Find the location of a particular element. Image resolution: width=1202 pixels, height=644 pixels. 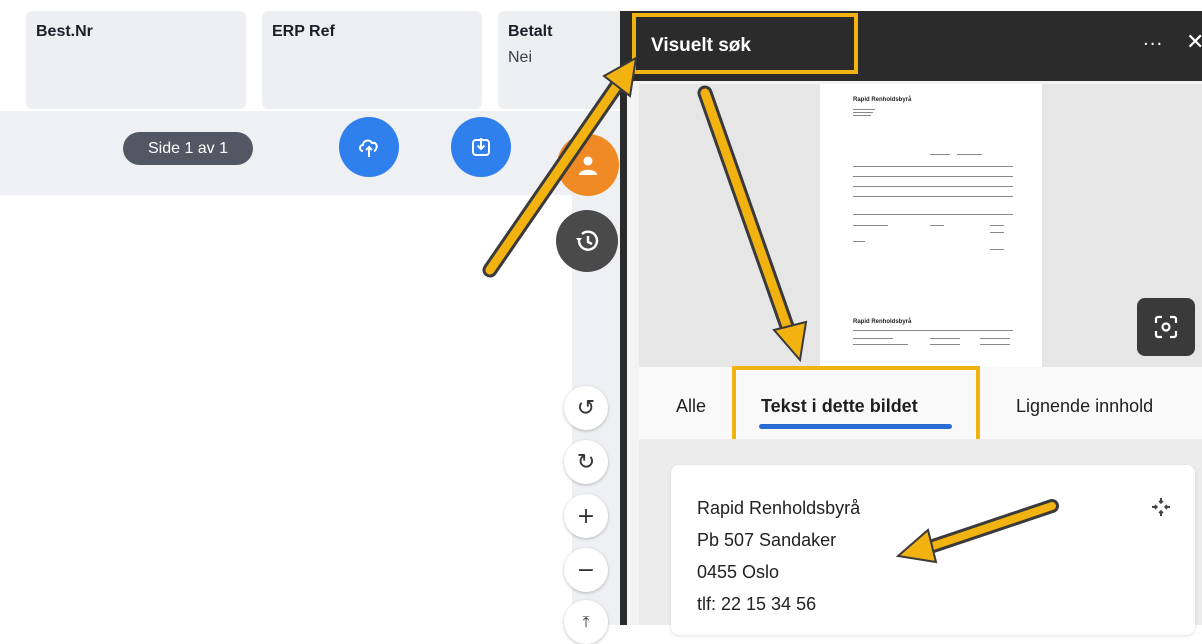

field-label: ERP Ref is located at coordinates (303, 31).